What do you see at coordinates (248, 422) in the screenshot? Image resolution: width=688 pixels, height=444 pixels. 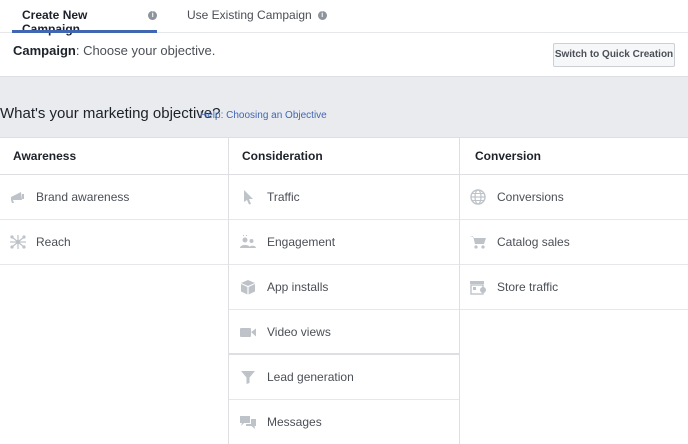 I see `chat-bubbles-icon` at bounding box center [248, 422].